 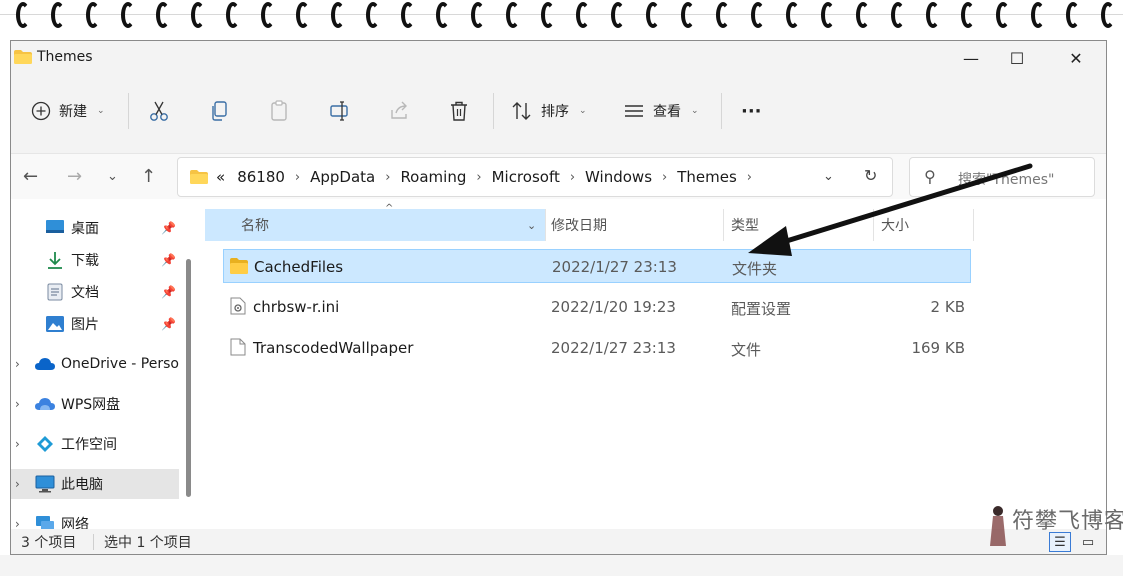 I want to click on file-name: TranscodedWallpaper, so click(x=333, y=348).